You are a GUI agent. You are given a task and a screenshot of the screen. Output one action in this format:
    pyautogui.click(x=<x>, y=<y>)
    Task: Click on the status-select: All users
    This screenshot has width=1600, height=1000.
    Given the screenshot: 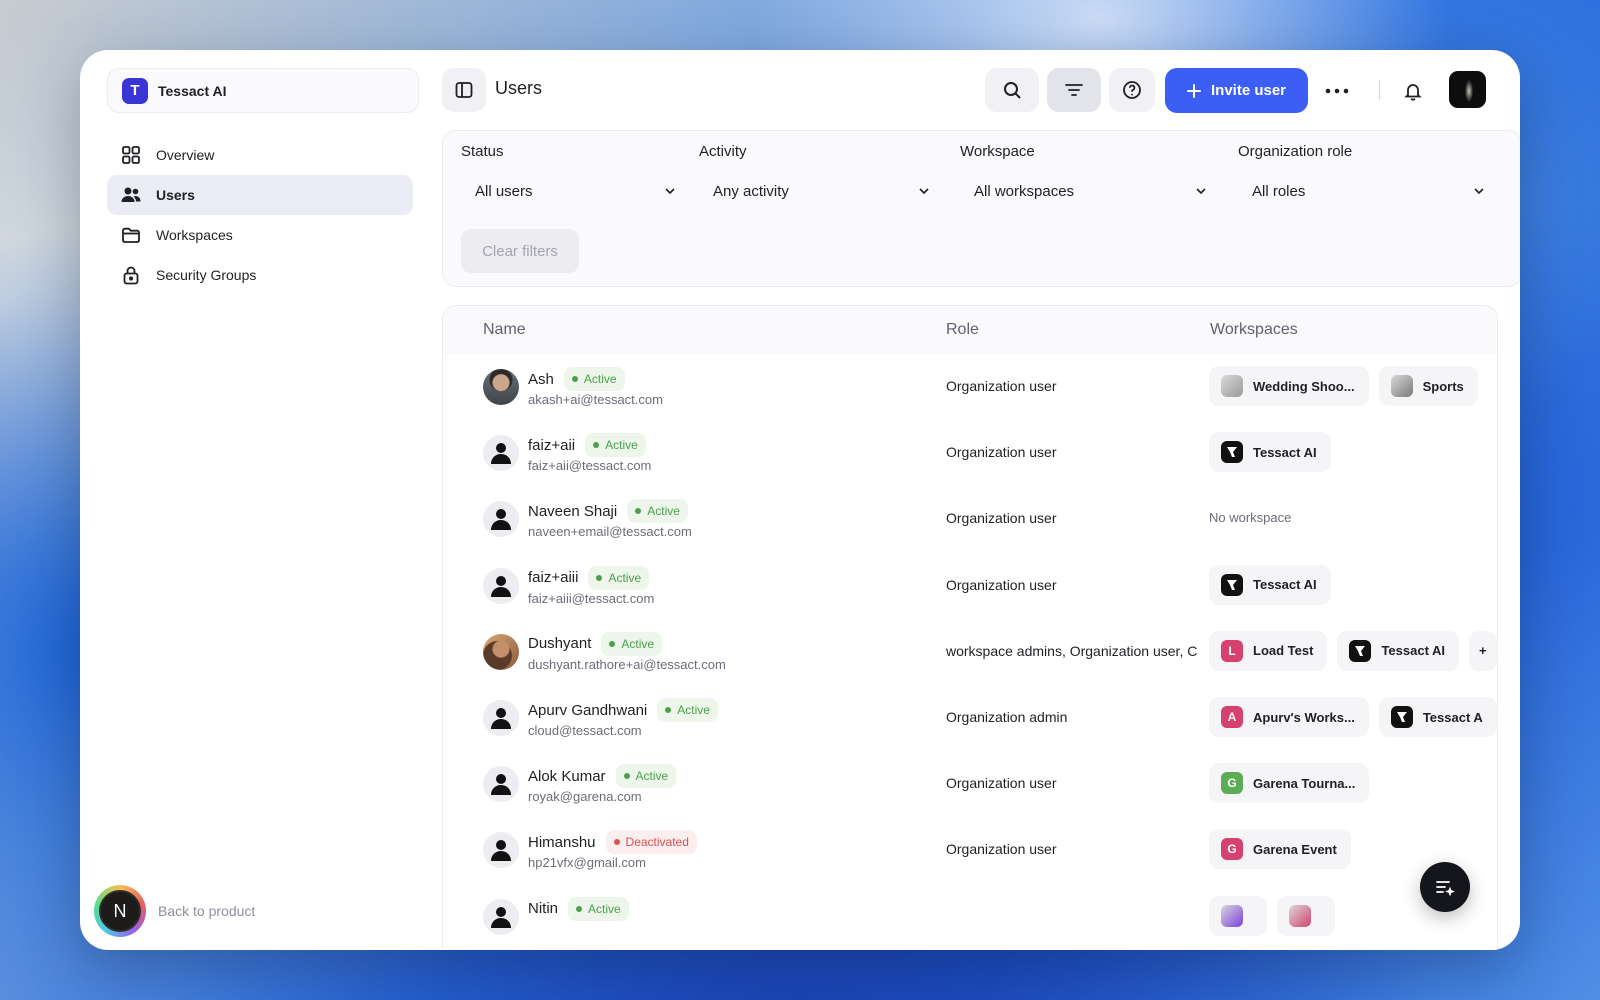 What is the action you would take?
    pyautogui.click(x=576, y=191)
    